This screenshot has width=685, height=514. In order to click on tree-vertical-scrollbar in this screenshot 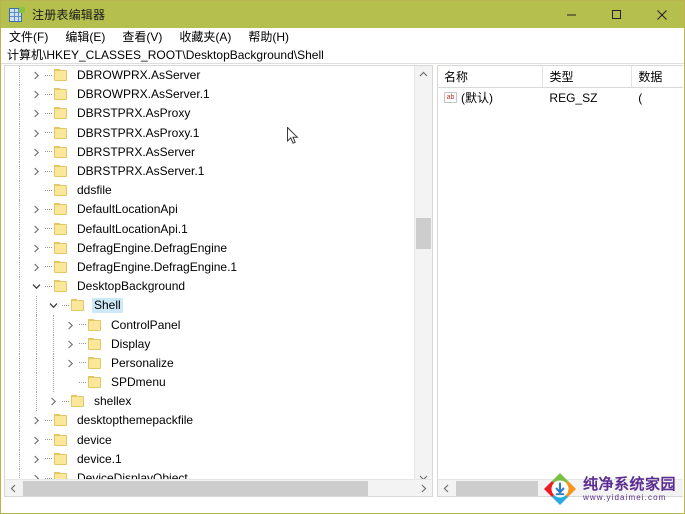, I will do `click(423, 276)`.